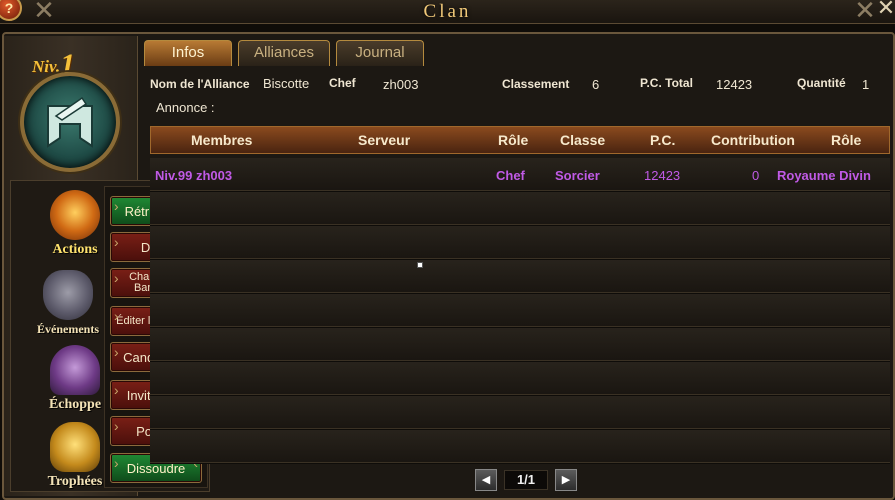 The width and height of the screenshot is (895, 500). I want to click on class-cell: Sorcier, so click(577, 175).